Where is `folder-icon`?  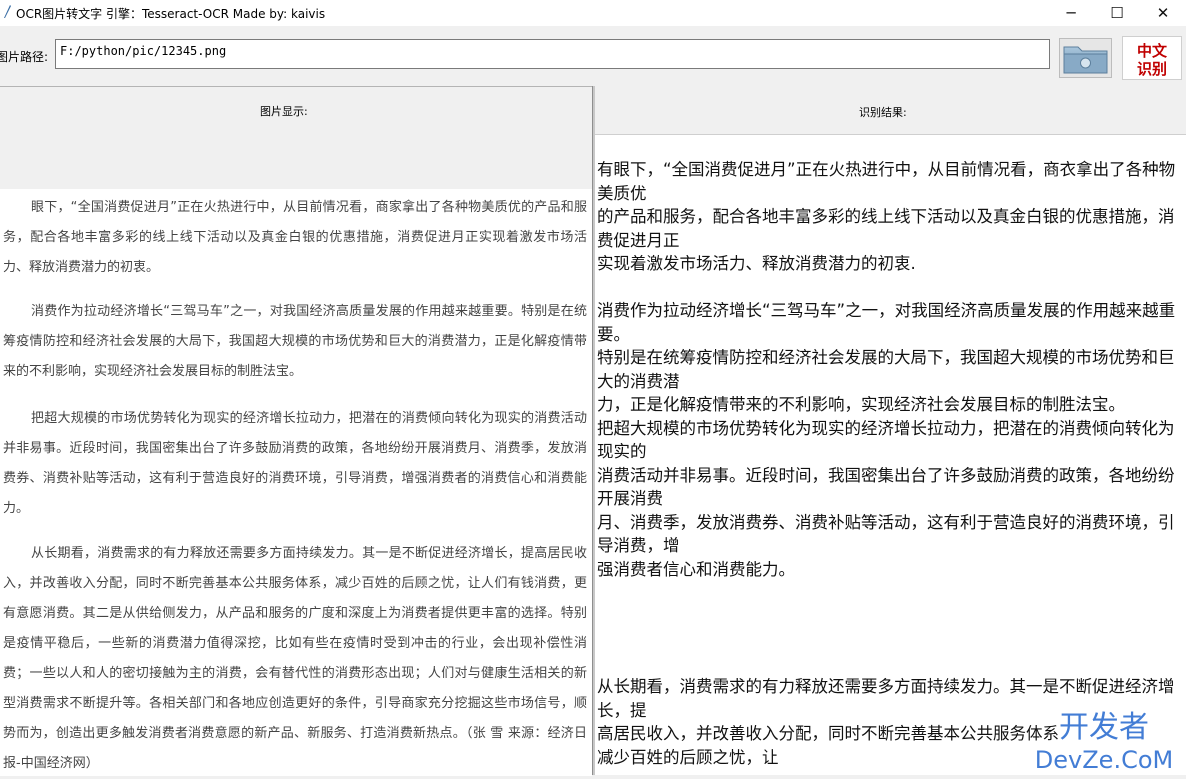 folder-icon is located at coordinates (1085, 60).